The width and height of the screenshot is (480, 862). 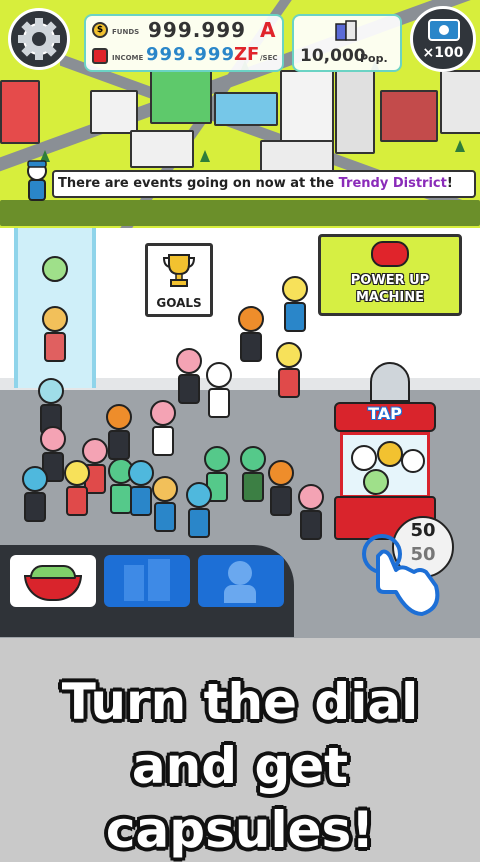 I want to click on dial-button: 50 50, so click(x=410, y=567).